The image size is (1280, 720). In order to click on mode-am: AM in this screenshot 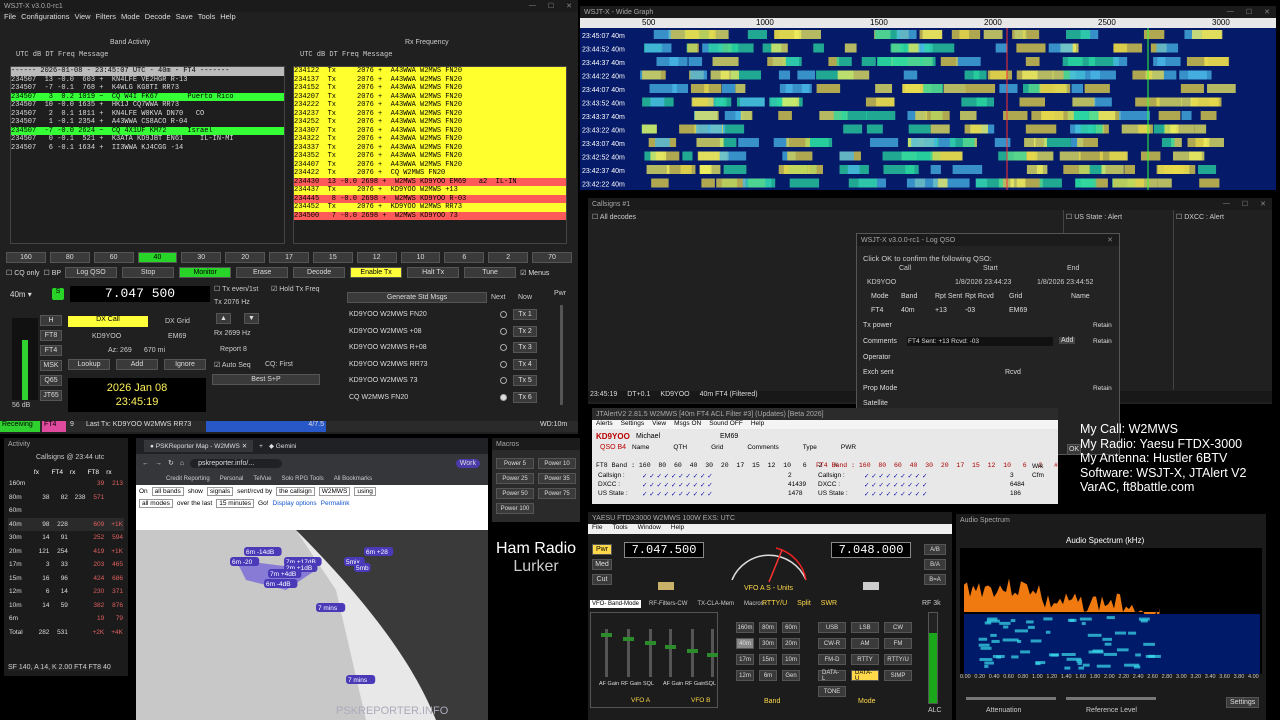, I will do `click(865, 643)`.